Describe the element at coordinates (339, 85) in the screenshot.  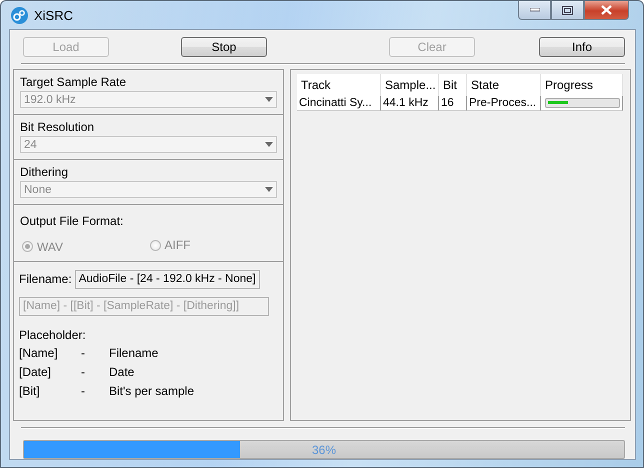
I see `column-header: Track` at that location.